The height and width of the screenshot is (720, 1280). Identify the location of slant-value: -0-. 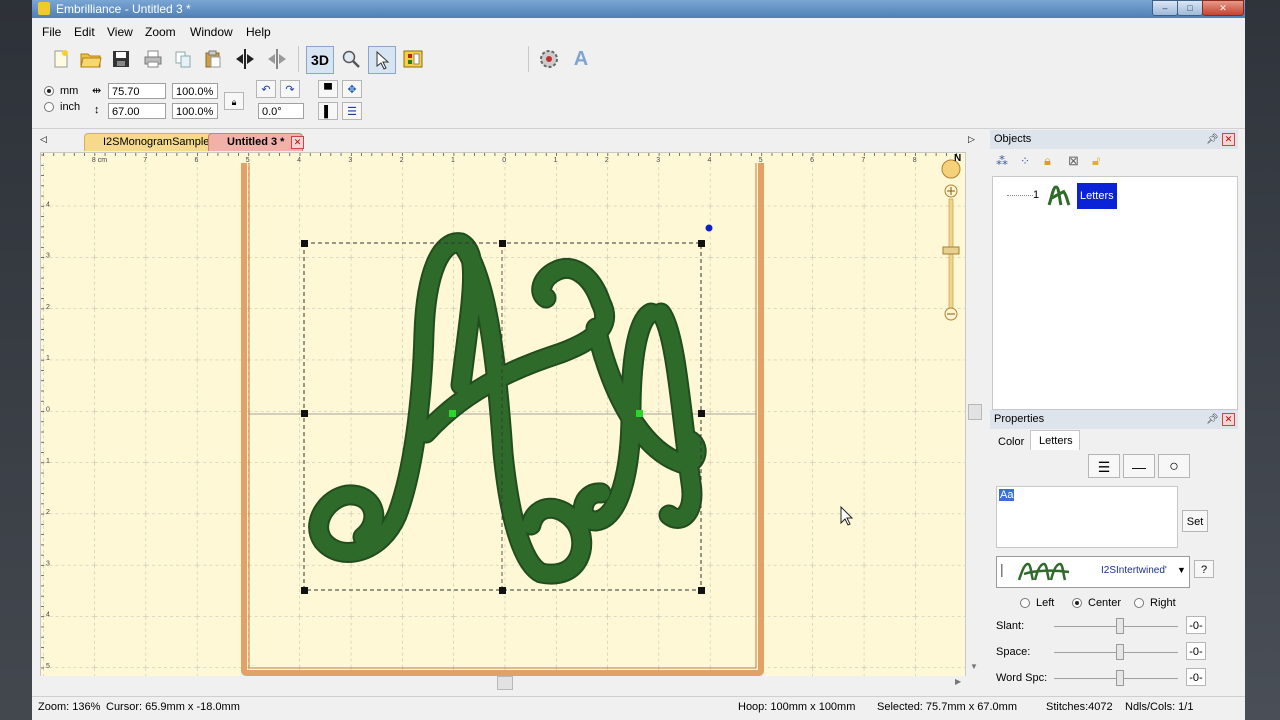
(1196, 625).